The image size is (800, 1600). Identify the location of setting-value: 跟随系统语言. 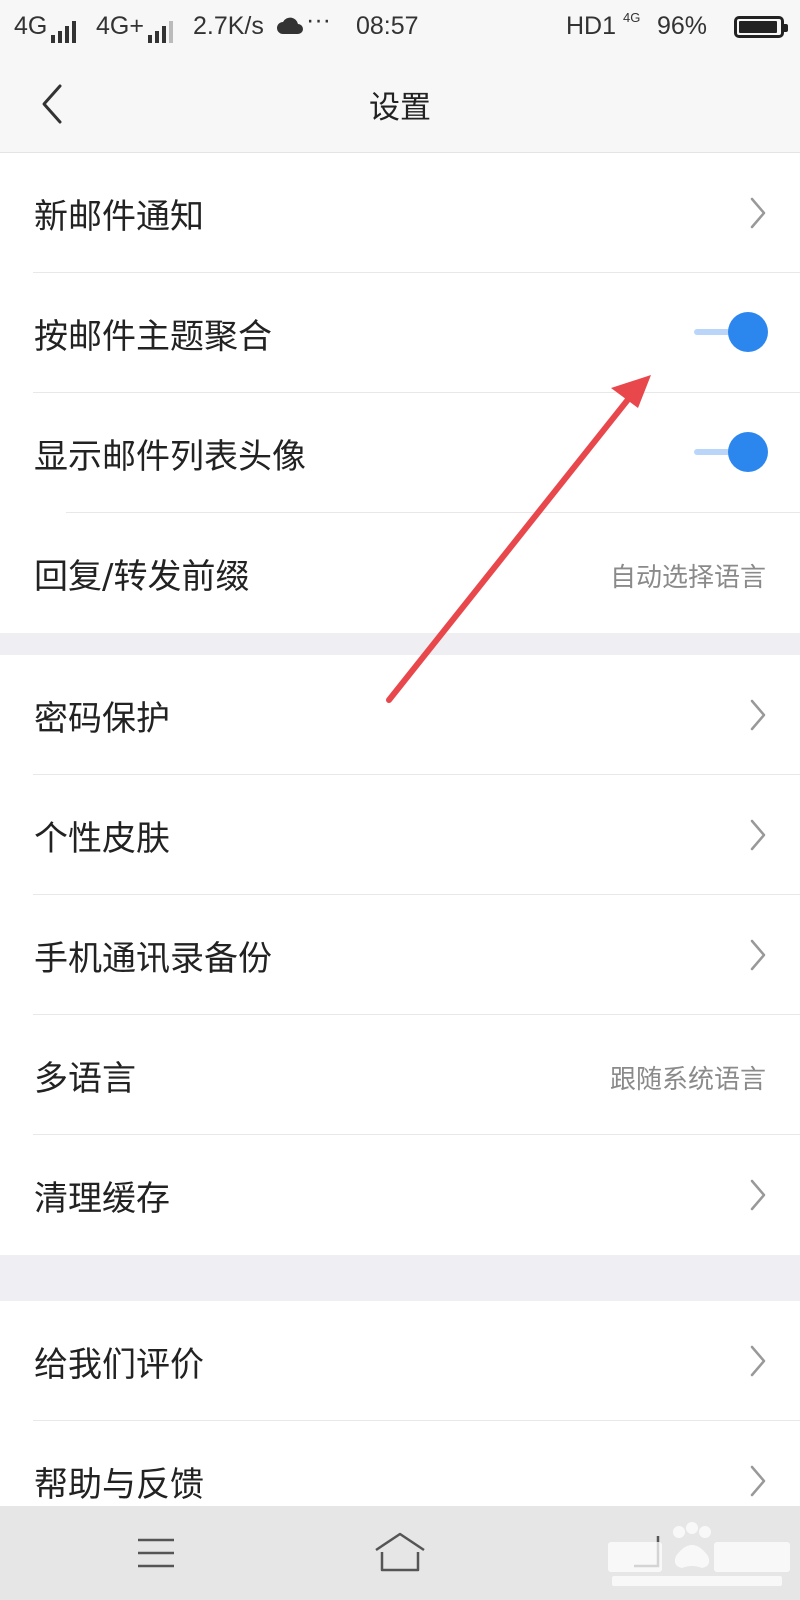
(687, 1080).